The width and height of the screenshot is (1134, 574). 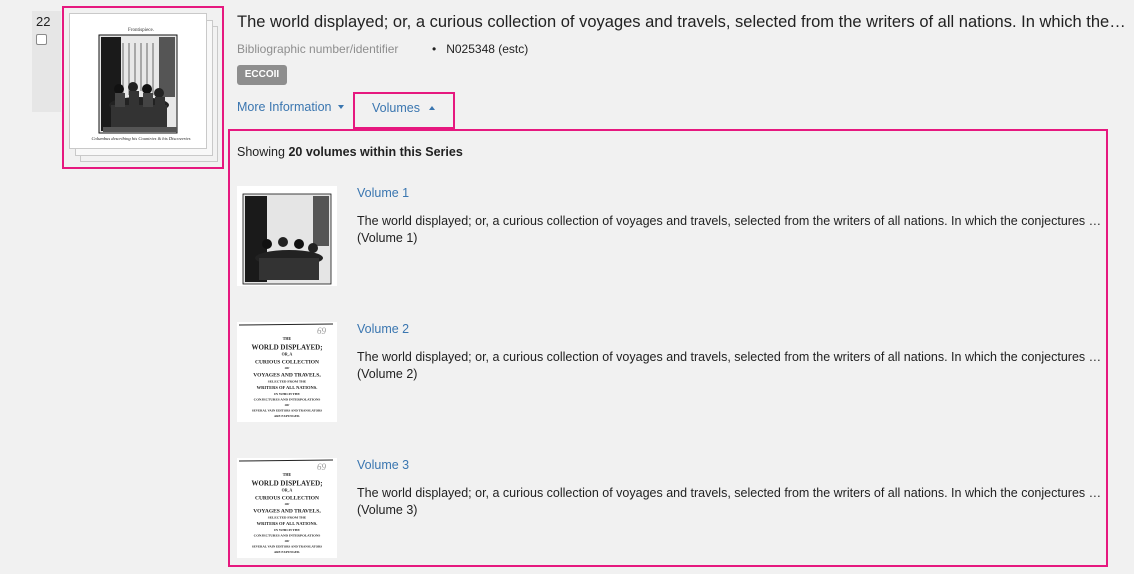 I want to click on volume-title-link: Volume 2, so click(x=383, y=329).